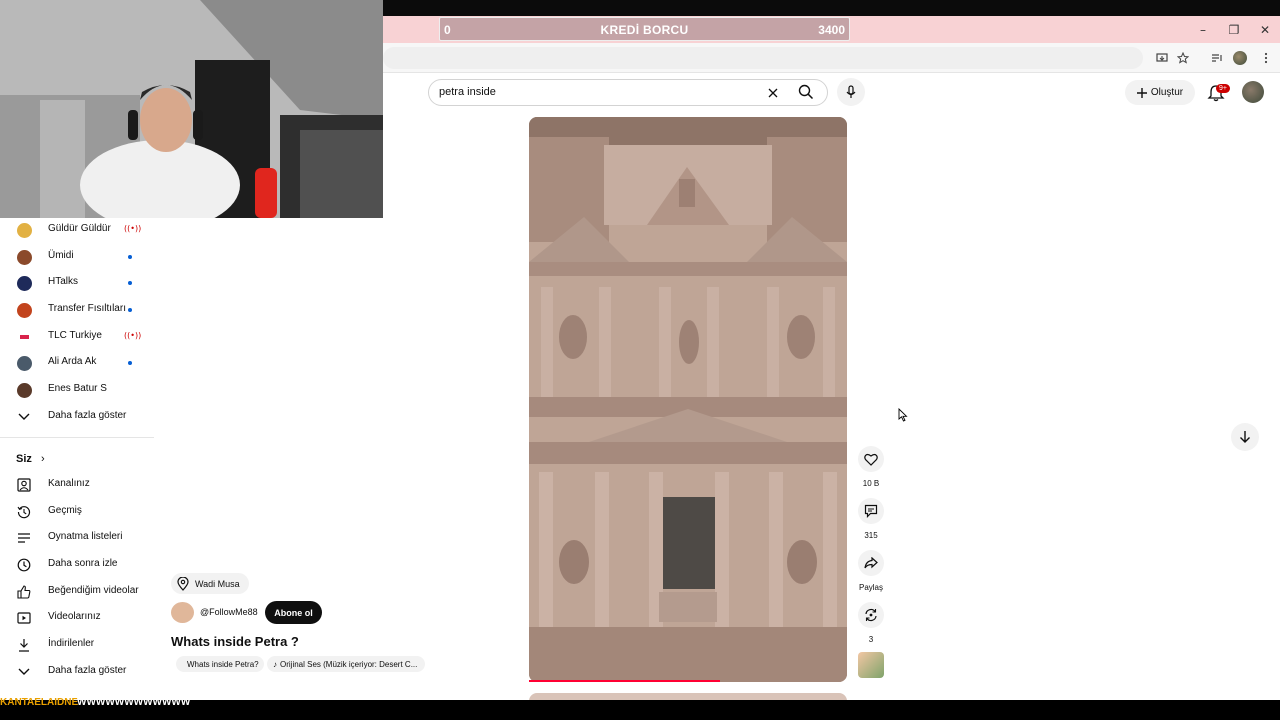  I want to click on search-icon, so click(806, 94).